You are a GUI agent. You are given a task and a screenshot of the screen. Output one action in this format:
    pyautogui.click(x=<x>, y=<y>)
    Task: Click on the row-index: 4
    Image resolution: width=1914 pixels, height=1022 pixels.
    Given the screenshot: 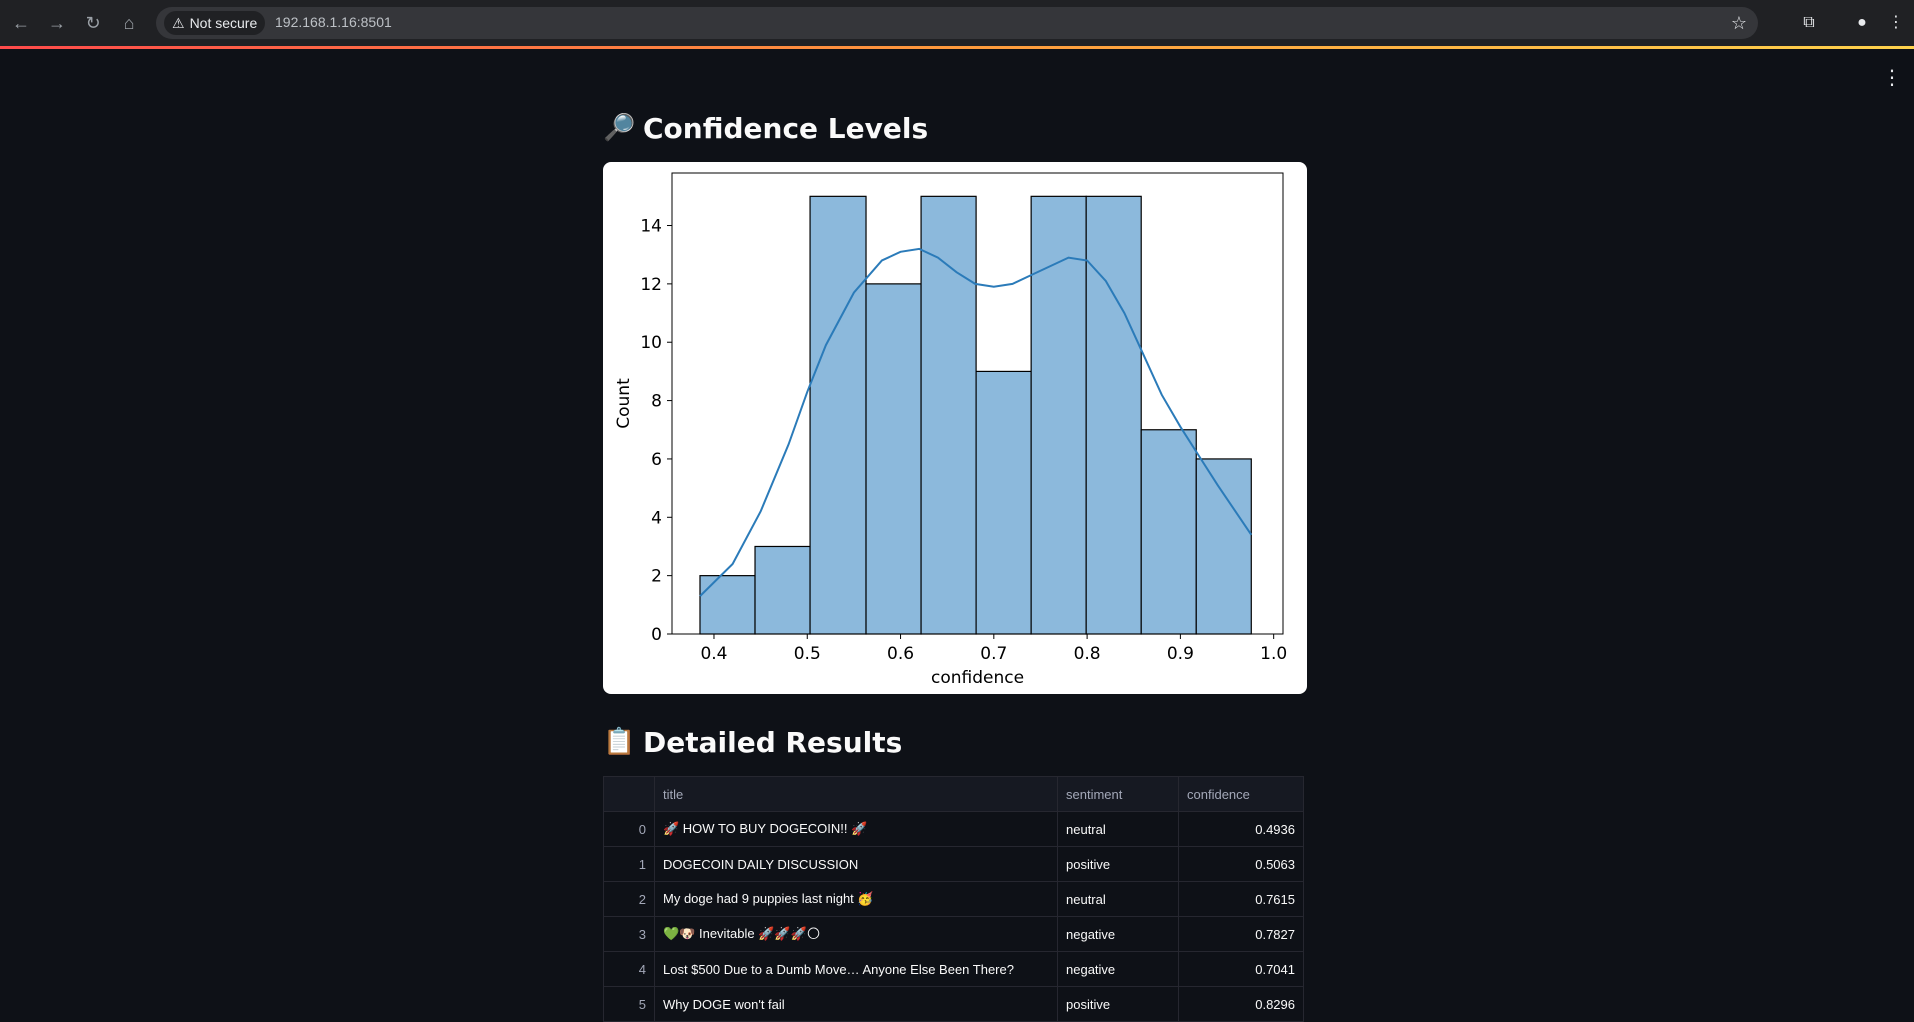 What is the action you would take?
    pyautogui.click(x=629, y=969)
    